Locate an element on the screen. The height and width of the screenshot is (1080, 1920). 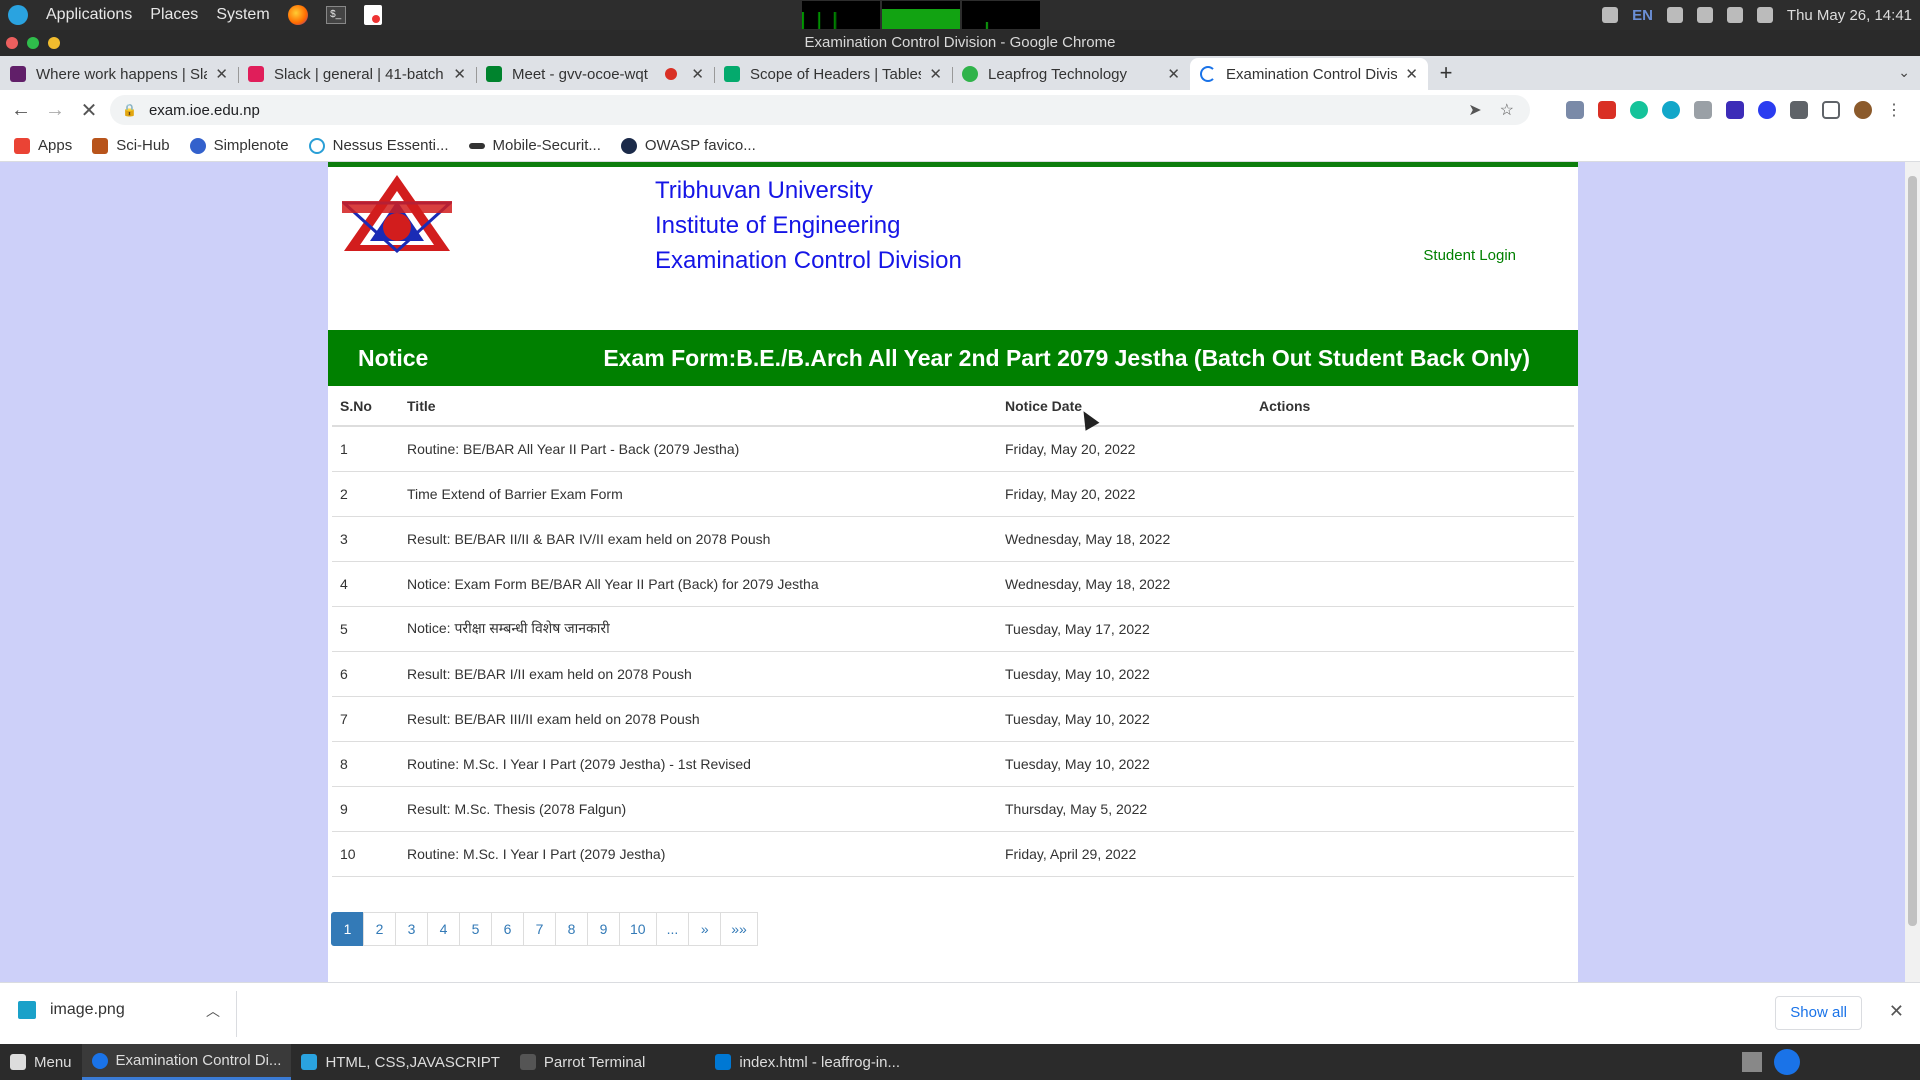
chevron-up-icon: ︿ is located at coordinates (213, 1011).